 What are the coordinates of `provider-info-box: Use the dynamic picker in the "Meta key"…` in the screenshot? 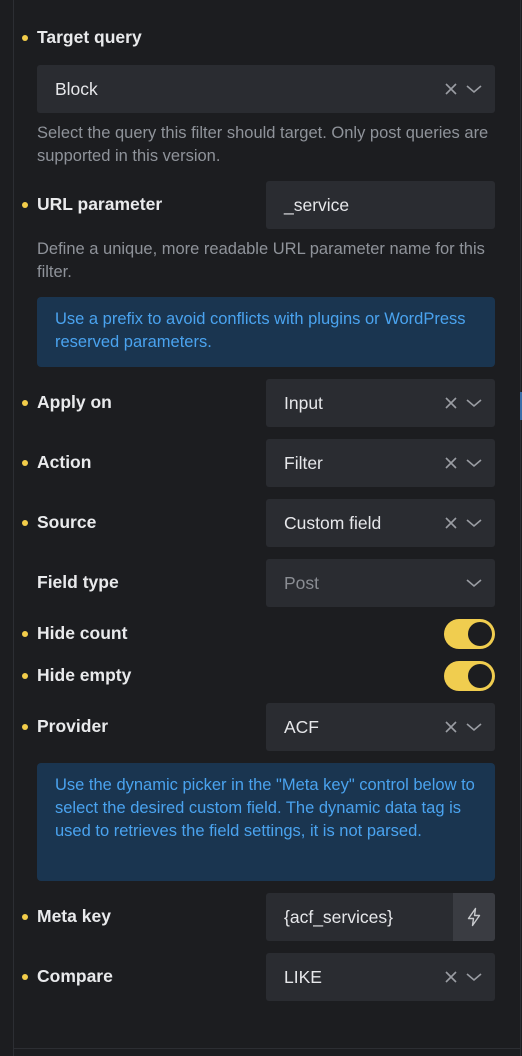 It's located at (266, 822).